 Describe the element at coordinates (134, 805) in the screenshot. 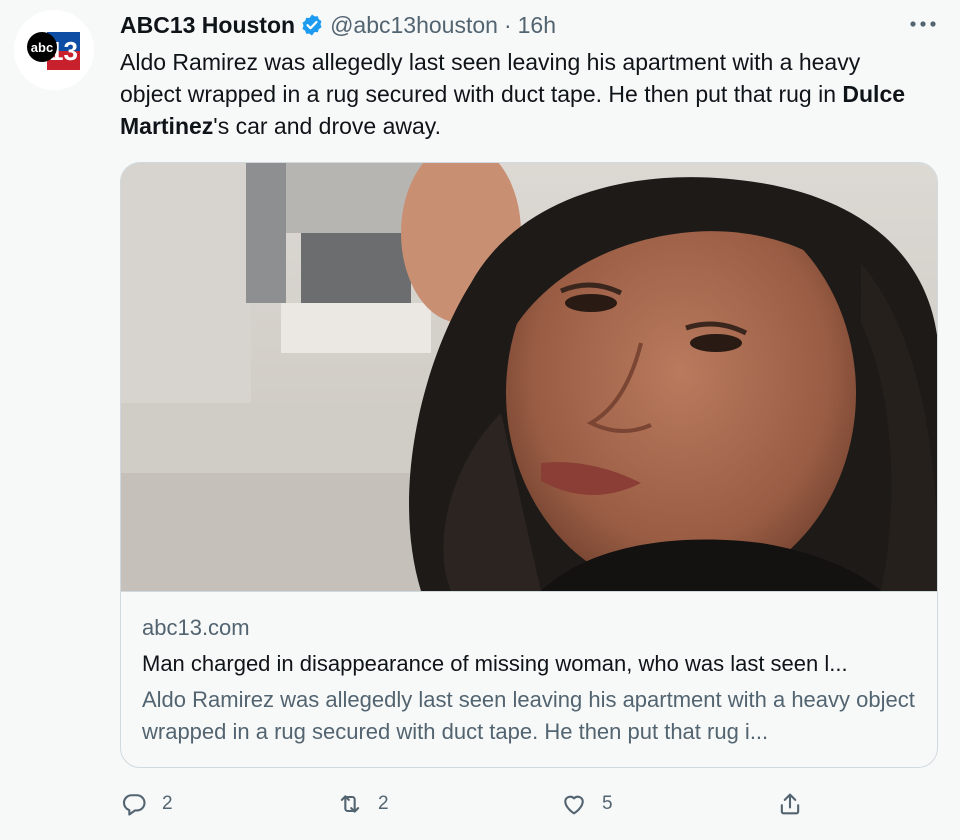

I see `reply-icon` at that location.